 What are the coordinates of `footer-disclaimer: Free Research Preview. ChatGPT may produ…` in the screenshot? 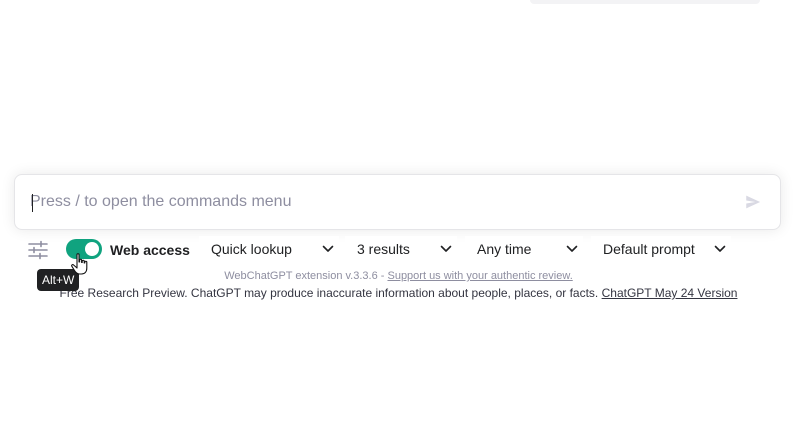 It's located at (398, 293).